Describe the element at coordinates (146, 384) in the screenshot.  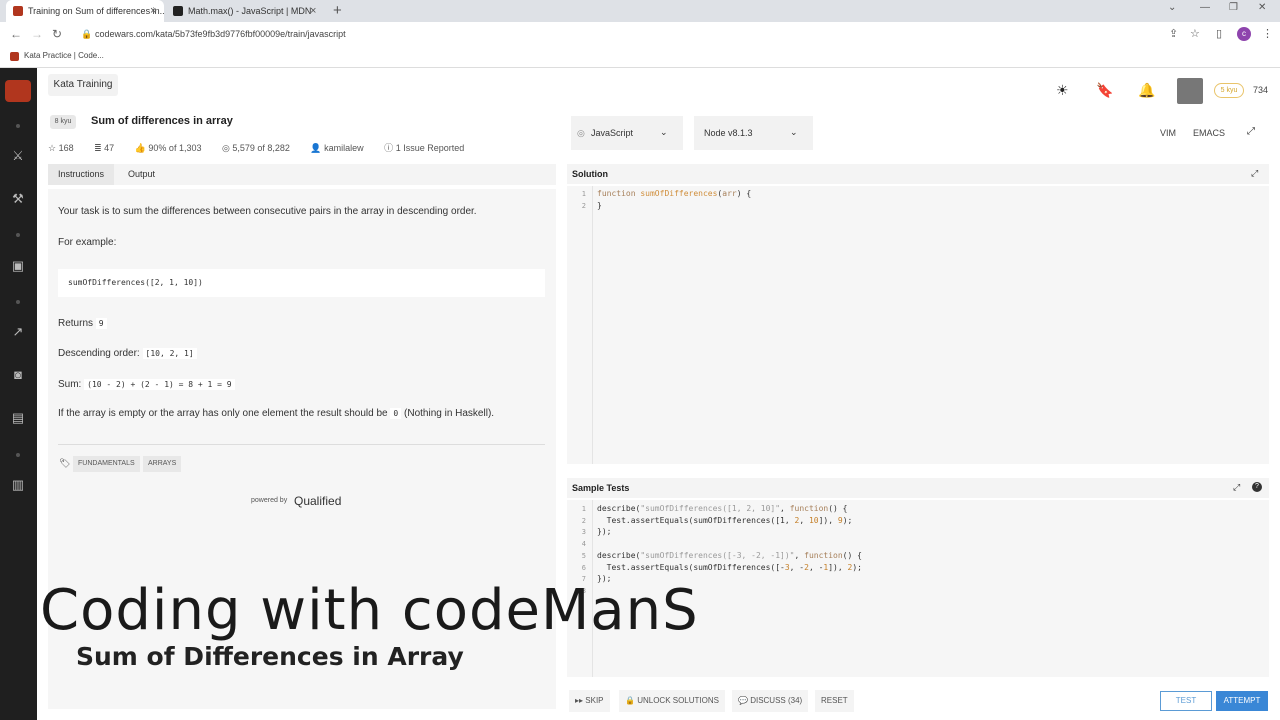
I see `sum-line: Sum: (10 - 2) + (2 - 1) = 8 + 1 = 9` at that location.